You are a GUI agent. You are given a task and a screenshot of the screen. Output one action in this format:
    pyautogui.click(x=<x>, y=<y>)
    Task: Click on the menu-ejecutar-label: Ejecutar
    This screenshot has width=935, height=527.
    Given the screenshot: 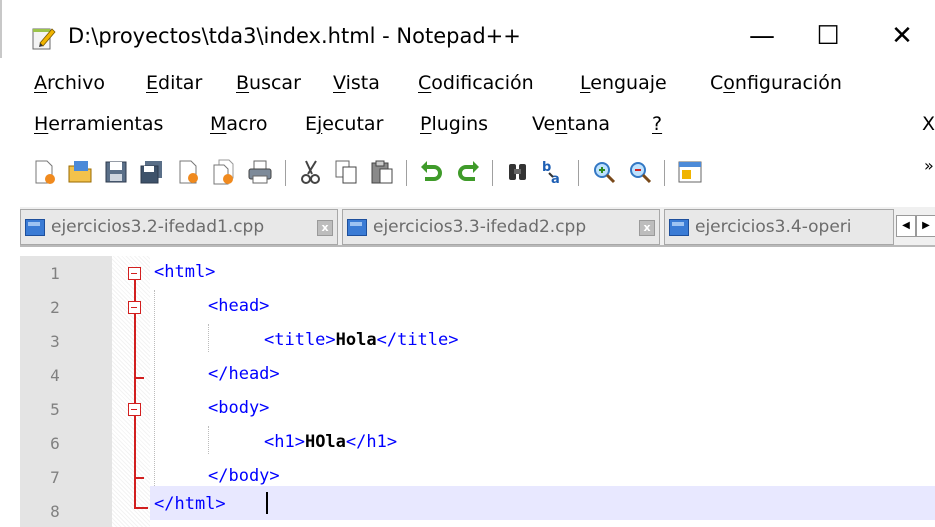 What is the action you would take?
    pyautogui.click(x=344, y=124)
    